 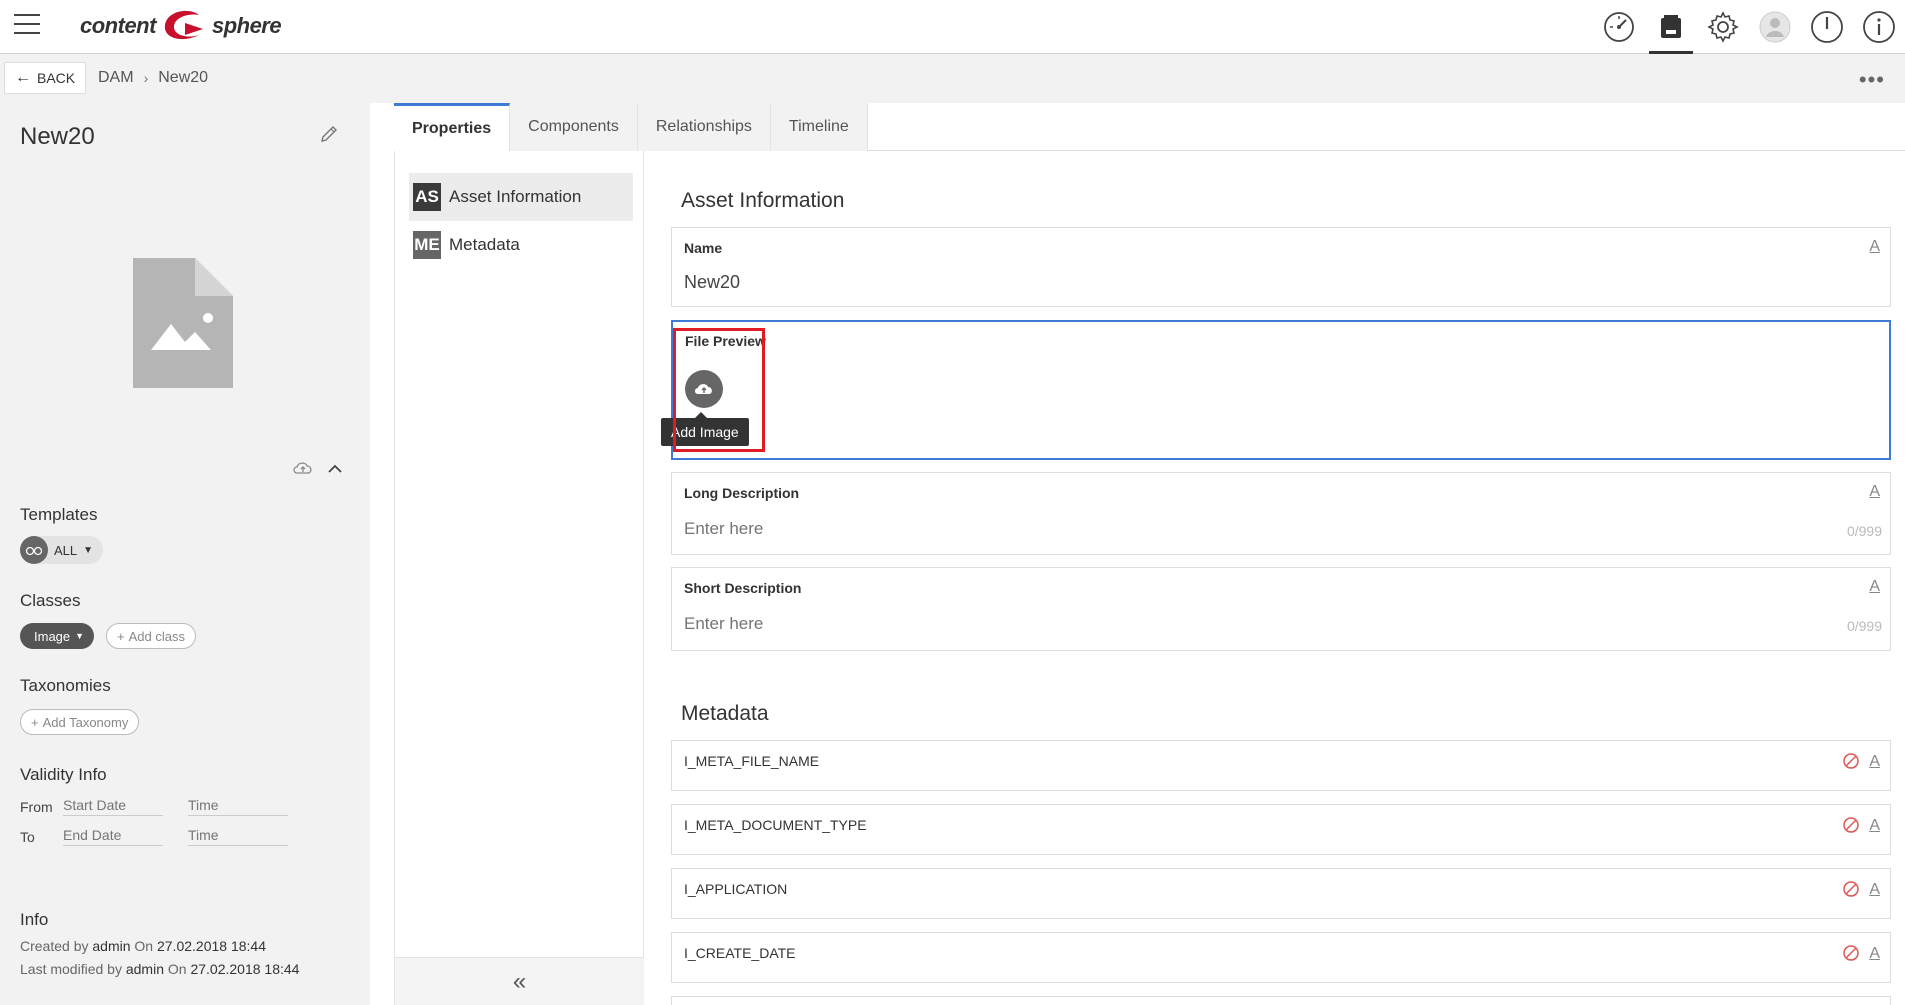 I want to click on templates-dropdown: ALL ▼, so click(x=62, y=550).